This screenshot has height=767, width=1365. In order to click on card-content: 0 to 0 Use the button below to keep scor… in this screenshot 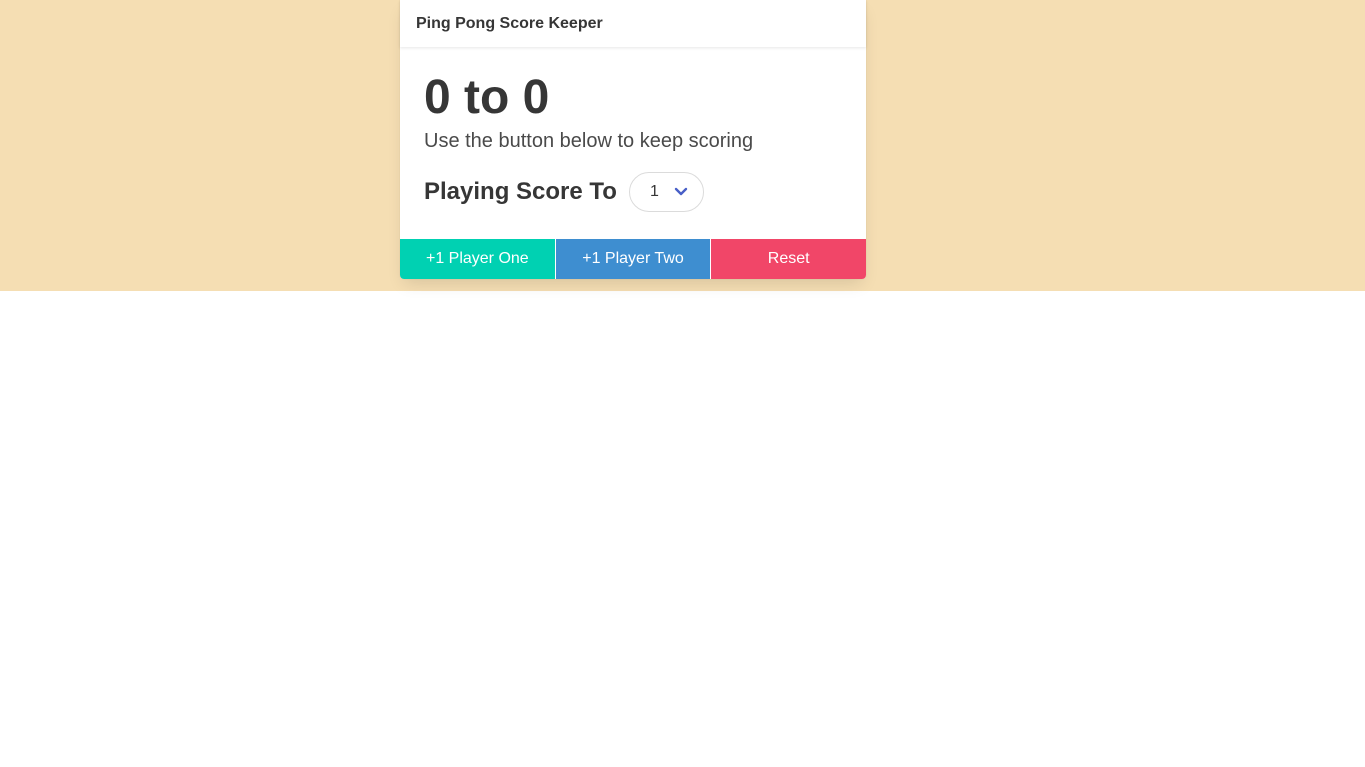, I will do `click(633, 129)`.